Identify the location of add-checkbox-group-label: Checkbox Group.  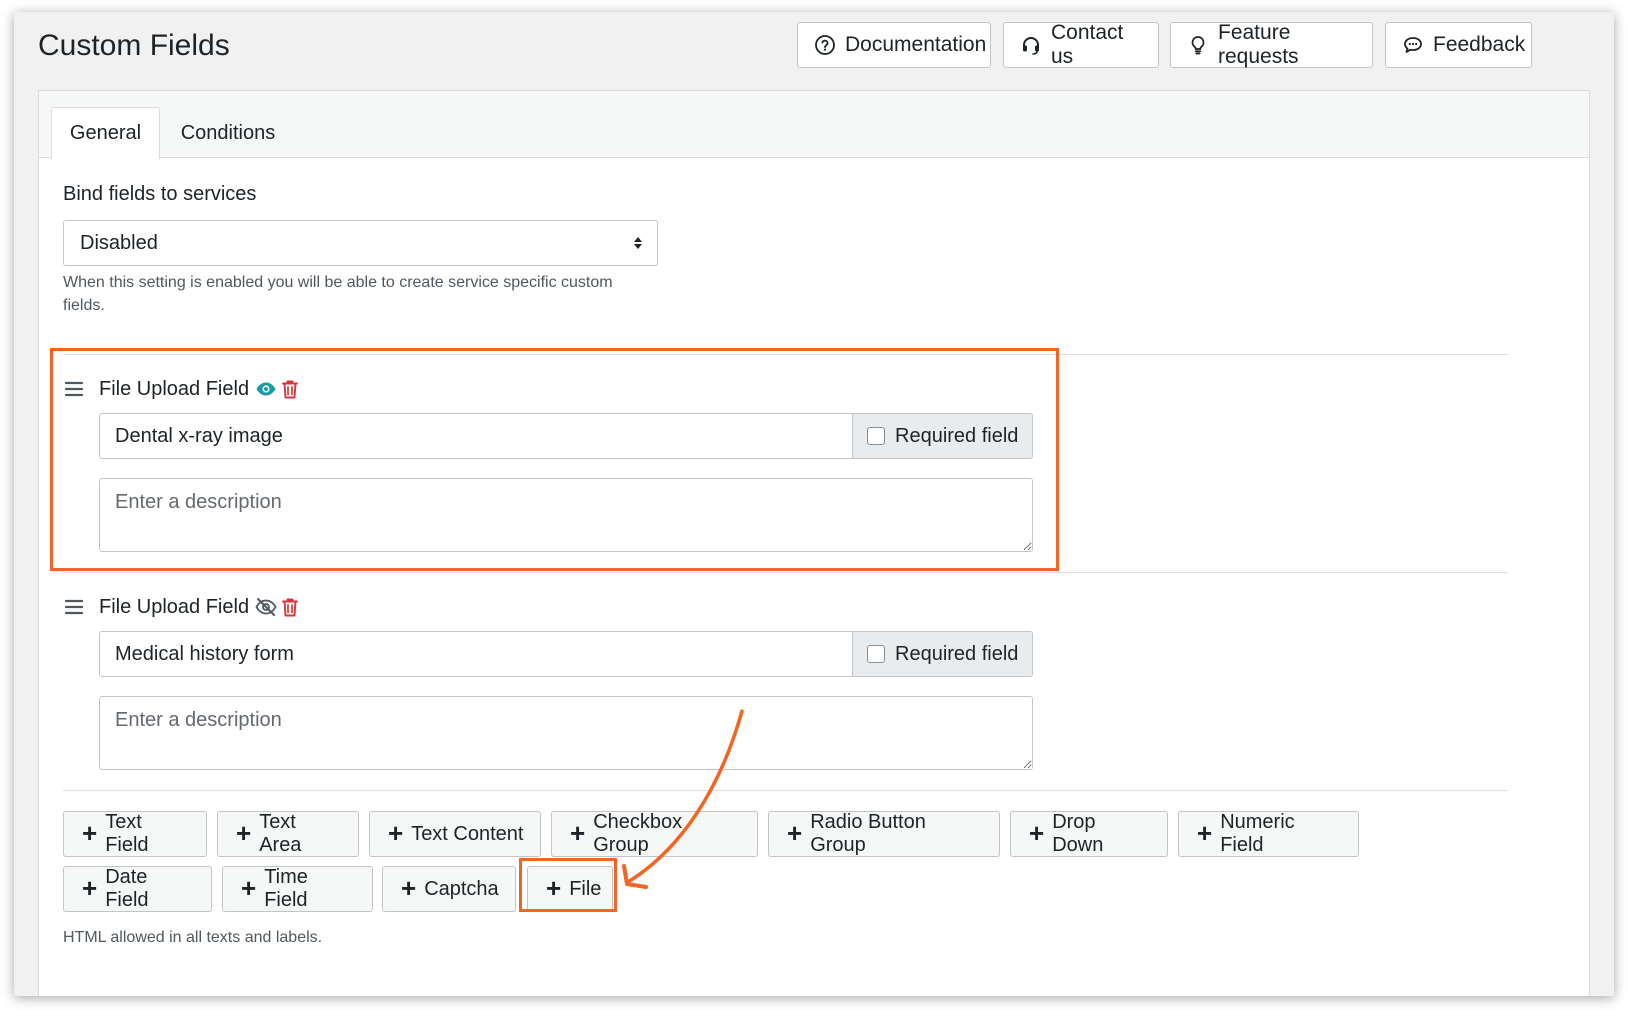
(638, 833).